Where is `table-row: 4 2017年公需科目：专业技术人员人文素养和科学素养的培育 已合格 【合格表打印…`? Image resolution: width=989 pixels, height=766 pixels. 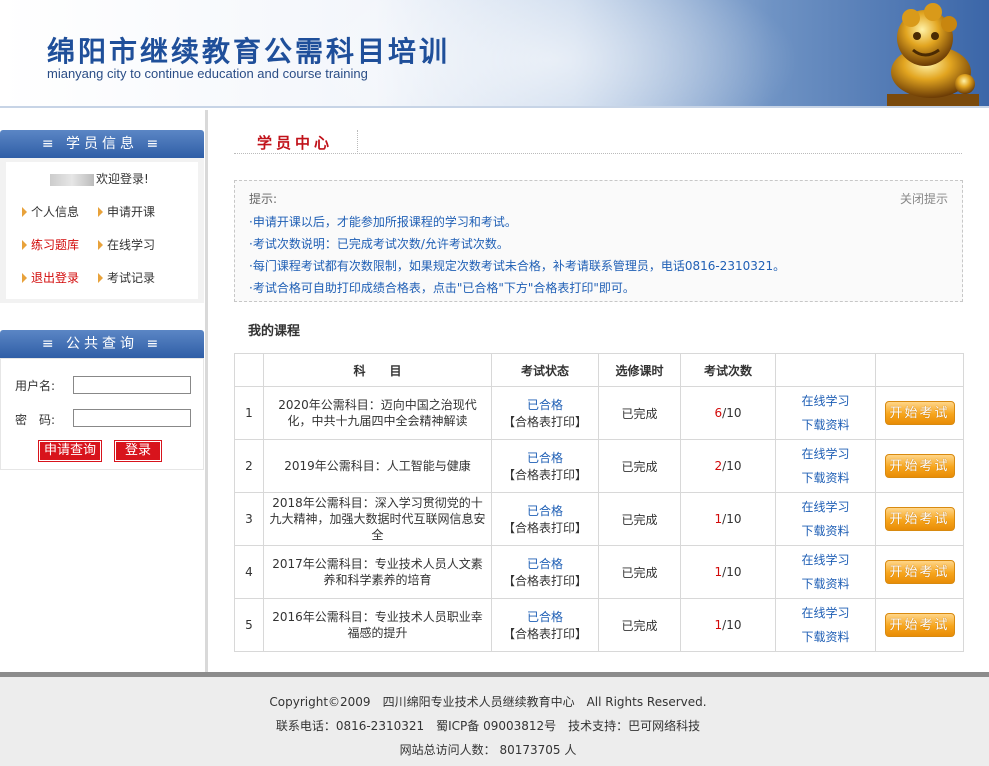 table-row: 4 2017年公需科目：专业技术人员人文素养和科学素养的培育 已合格 【合格表打印… is located at coordinates (599, 572).